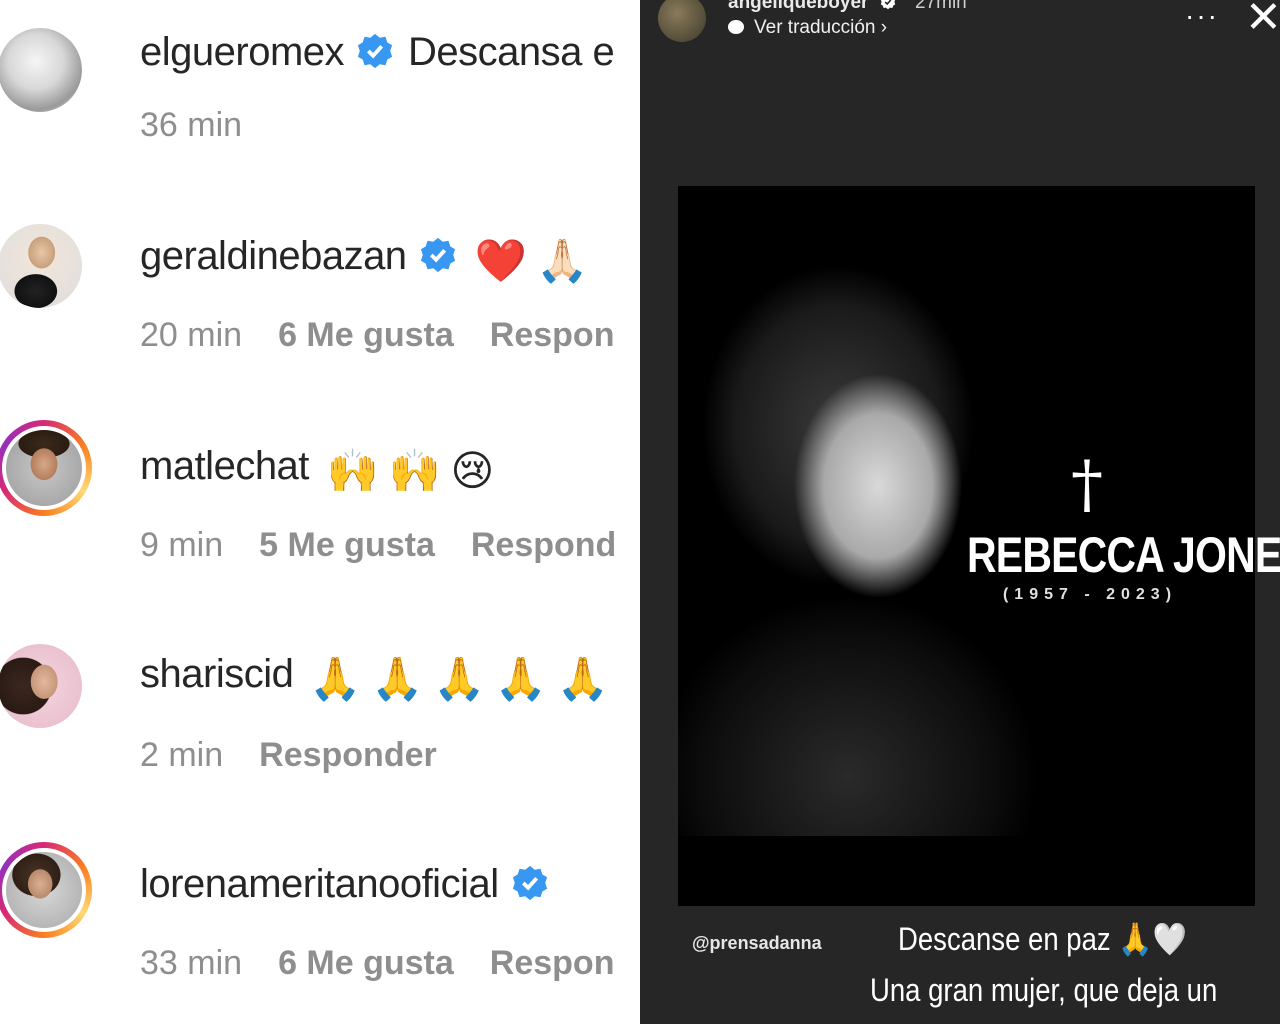 The image size is (1280, 1024). Describe the element at coordinates (472, 470) in the screenshot. I see `crying-face-emoji-icon: 😢` at that location.